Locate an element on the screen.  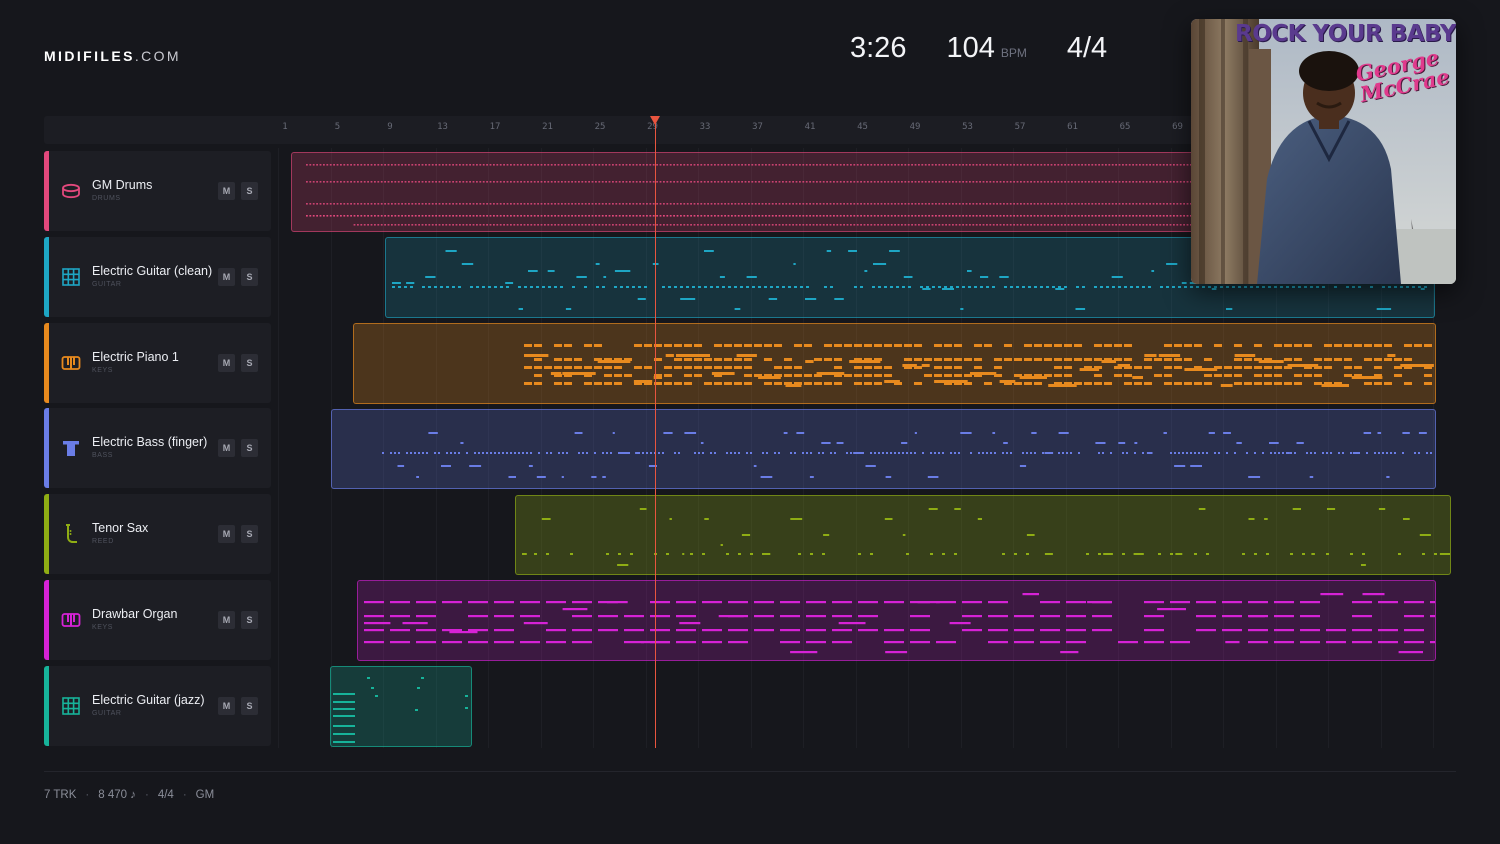
ruler-bar-label: 65 is located at coordinates (1125, 127).